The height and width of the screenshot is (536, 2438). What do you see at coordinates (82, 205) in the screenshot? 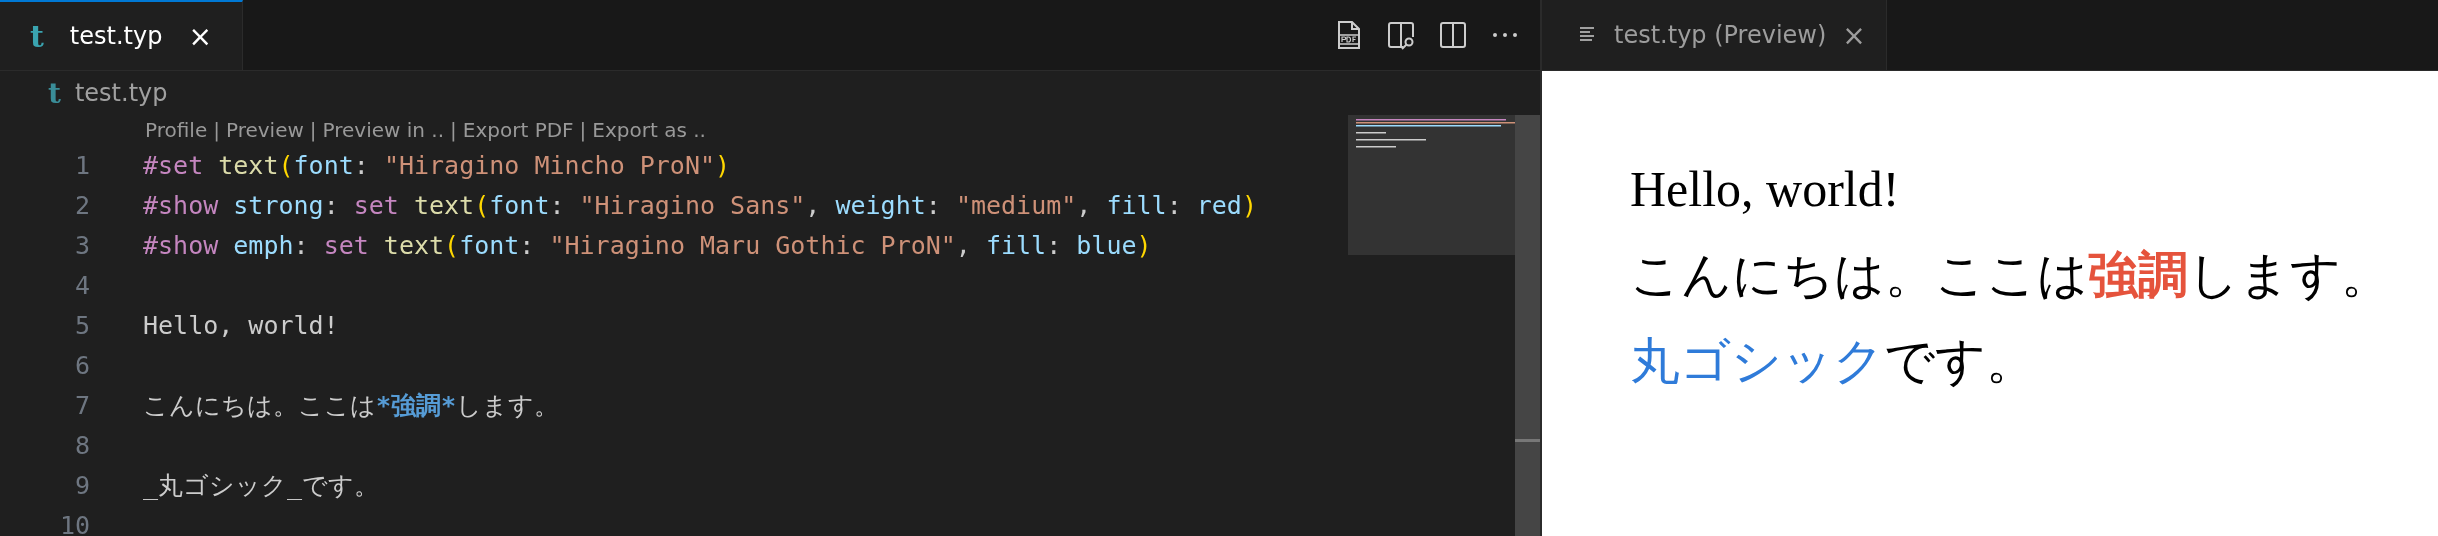
I see `line-number: 2` at bounding box center [82, 205].